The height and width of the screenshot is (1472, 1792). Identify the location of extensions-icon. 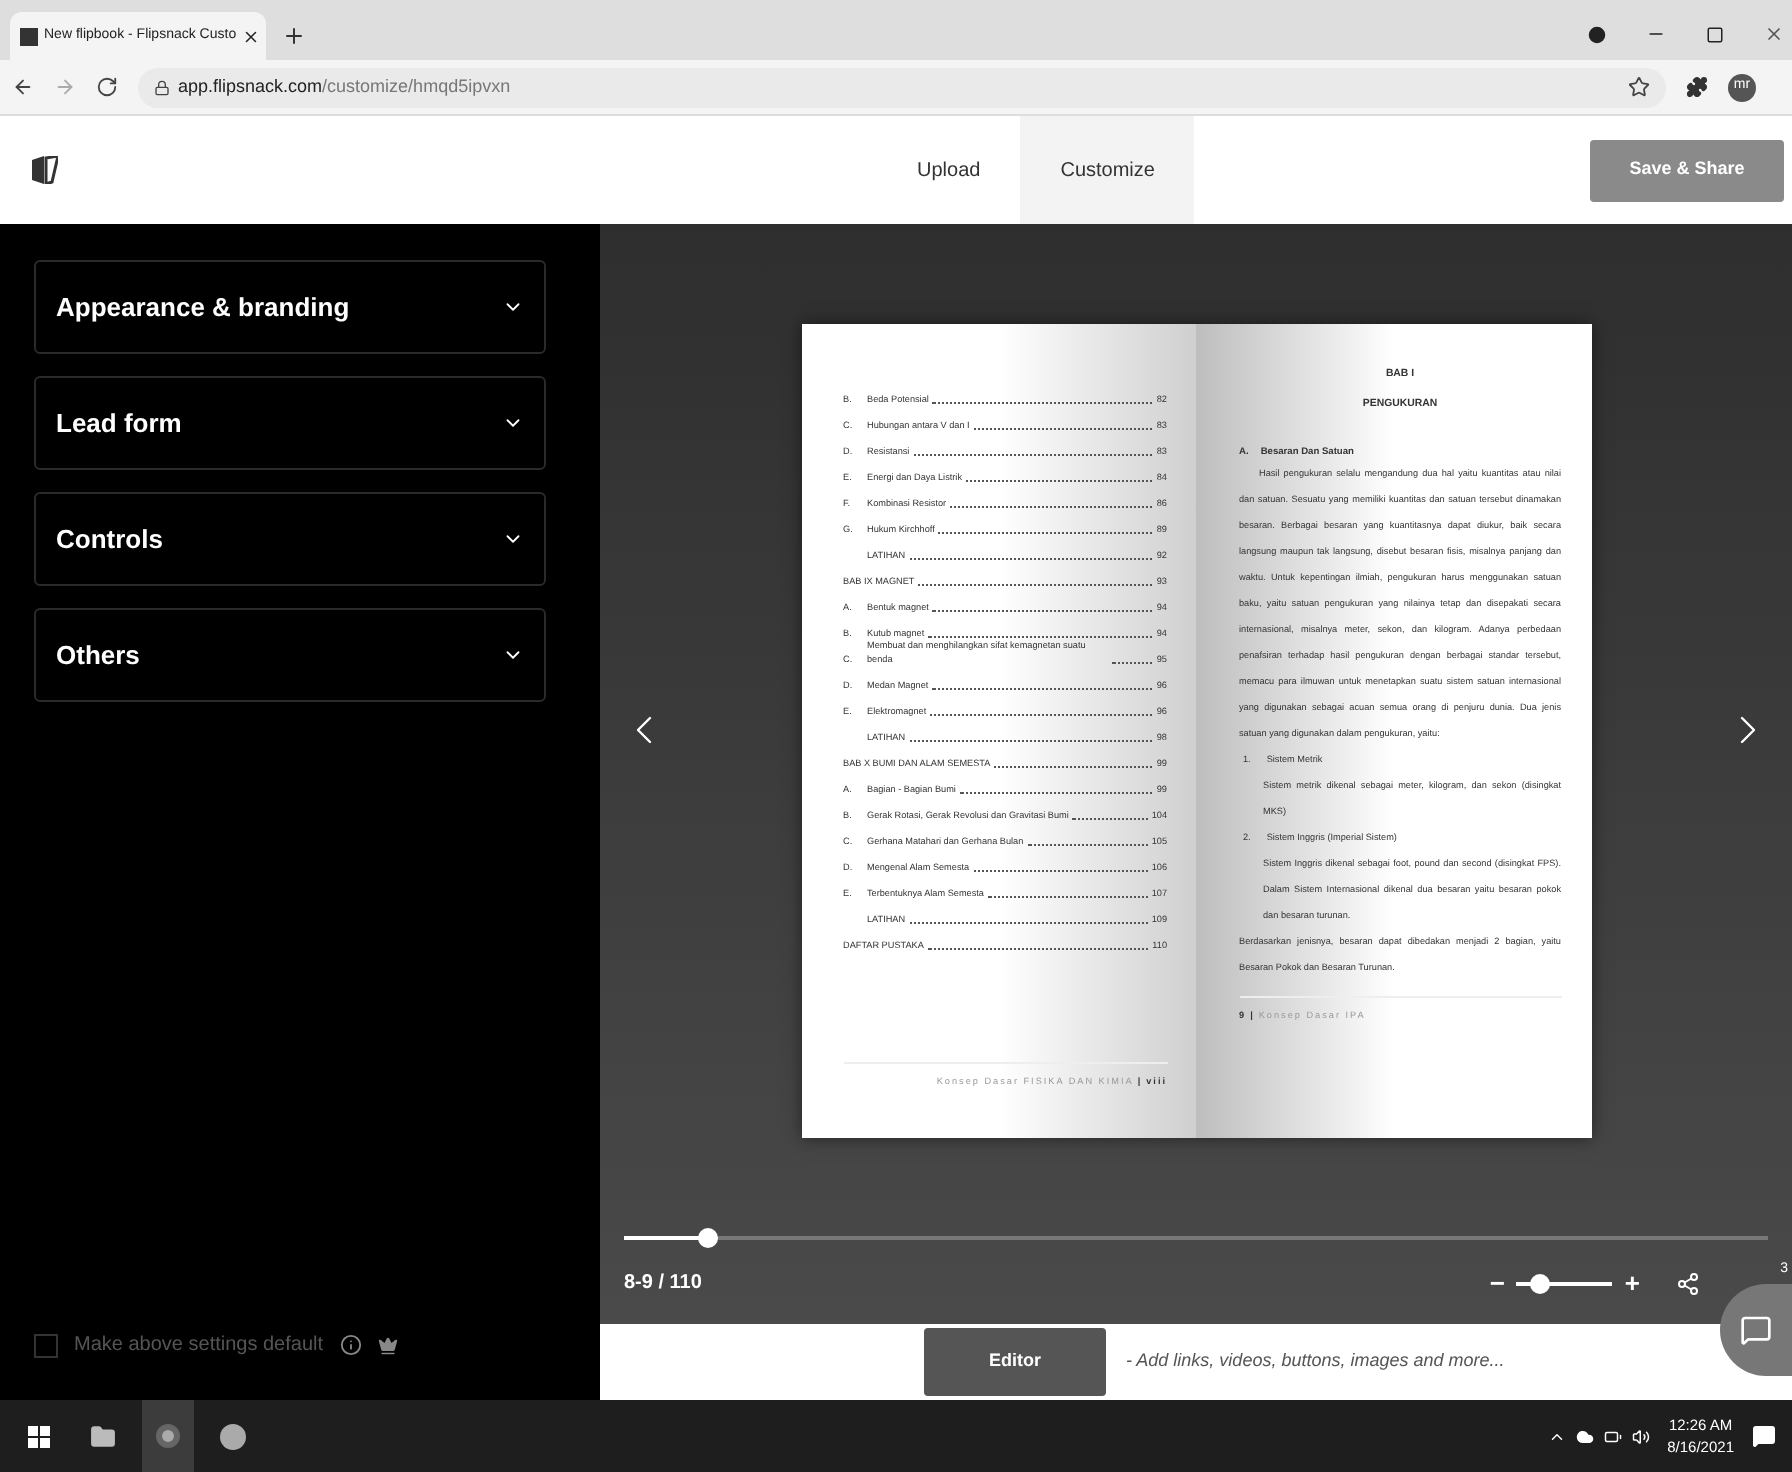
(1697, 87).